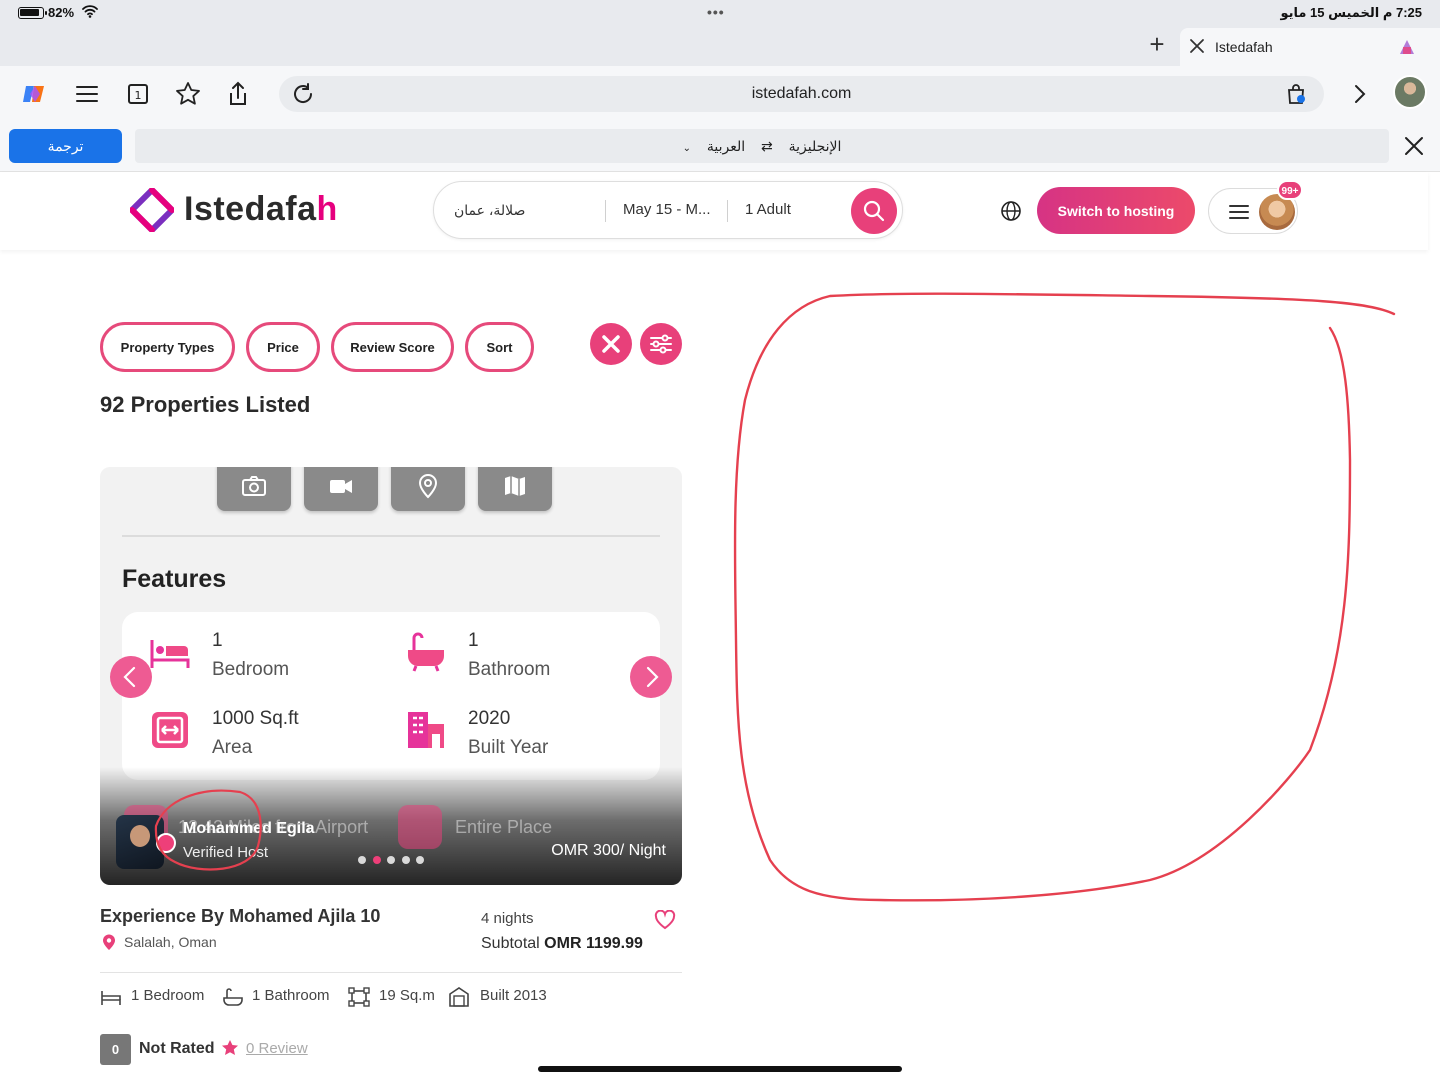  I want to click on search-divider, so click(605, 211).